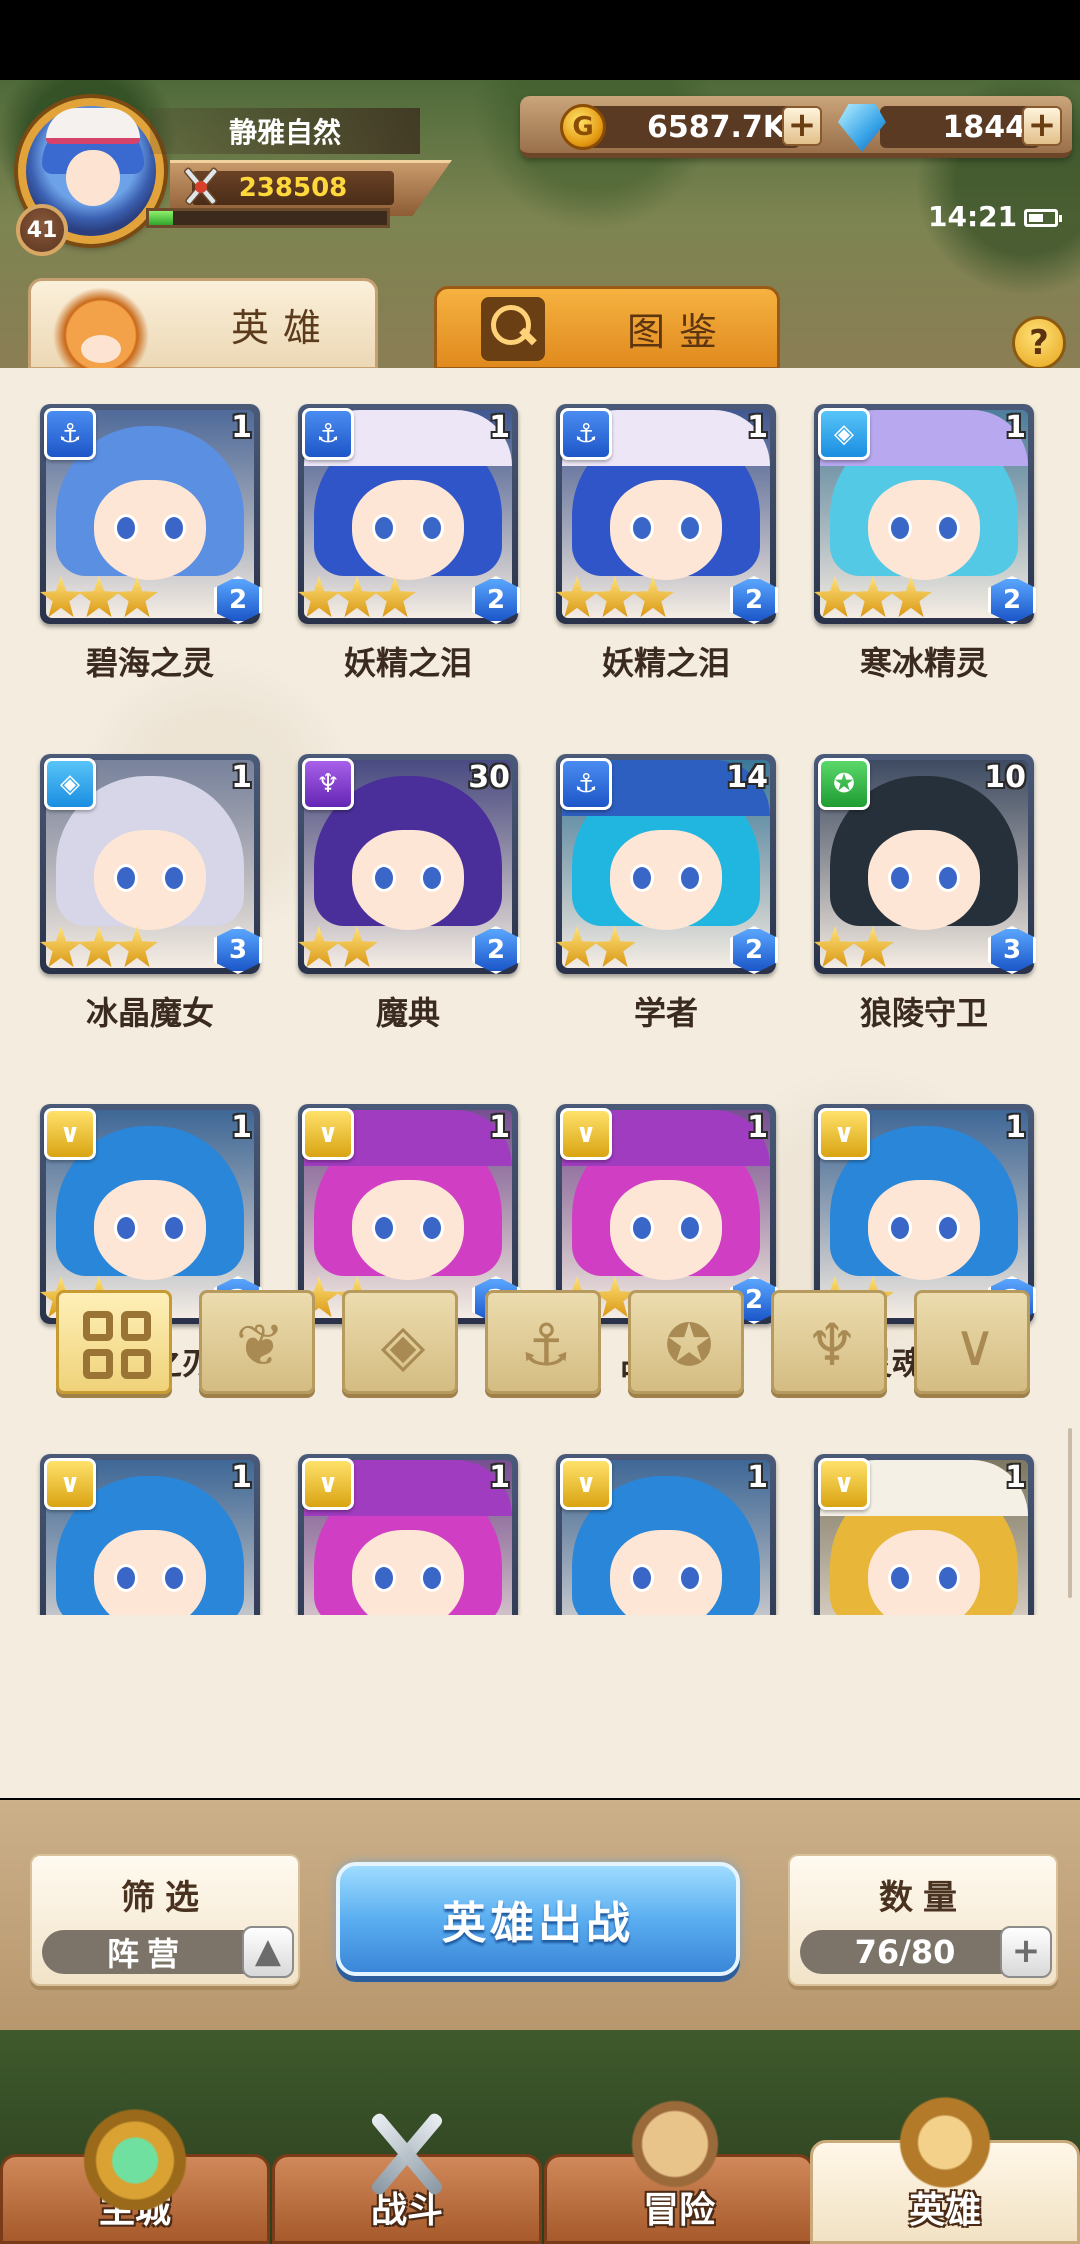  Describe the element at coordinates (960, 127) in the screenshot. I see `gem-amount: 1844` at that location.